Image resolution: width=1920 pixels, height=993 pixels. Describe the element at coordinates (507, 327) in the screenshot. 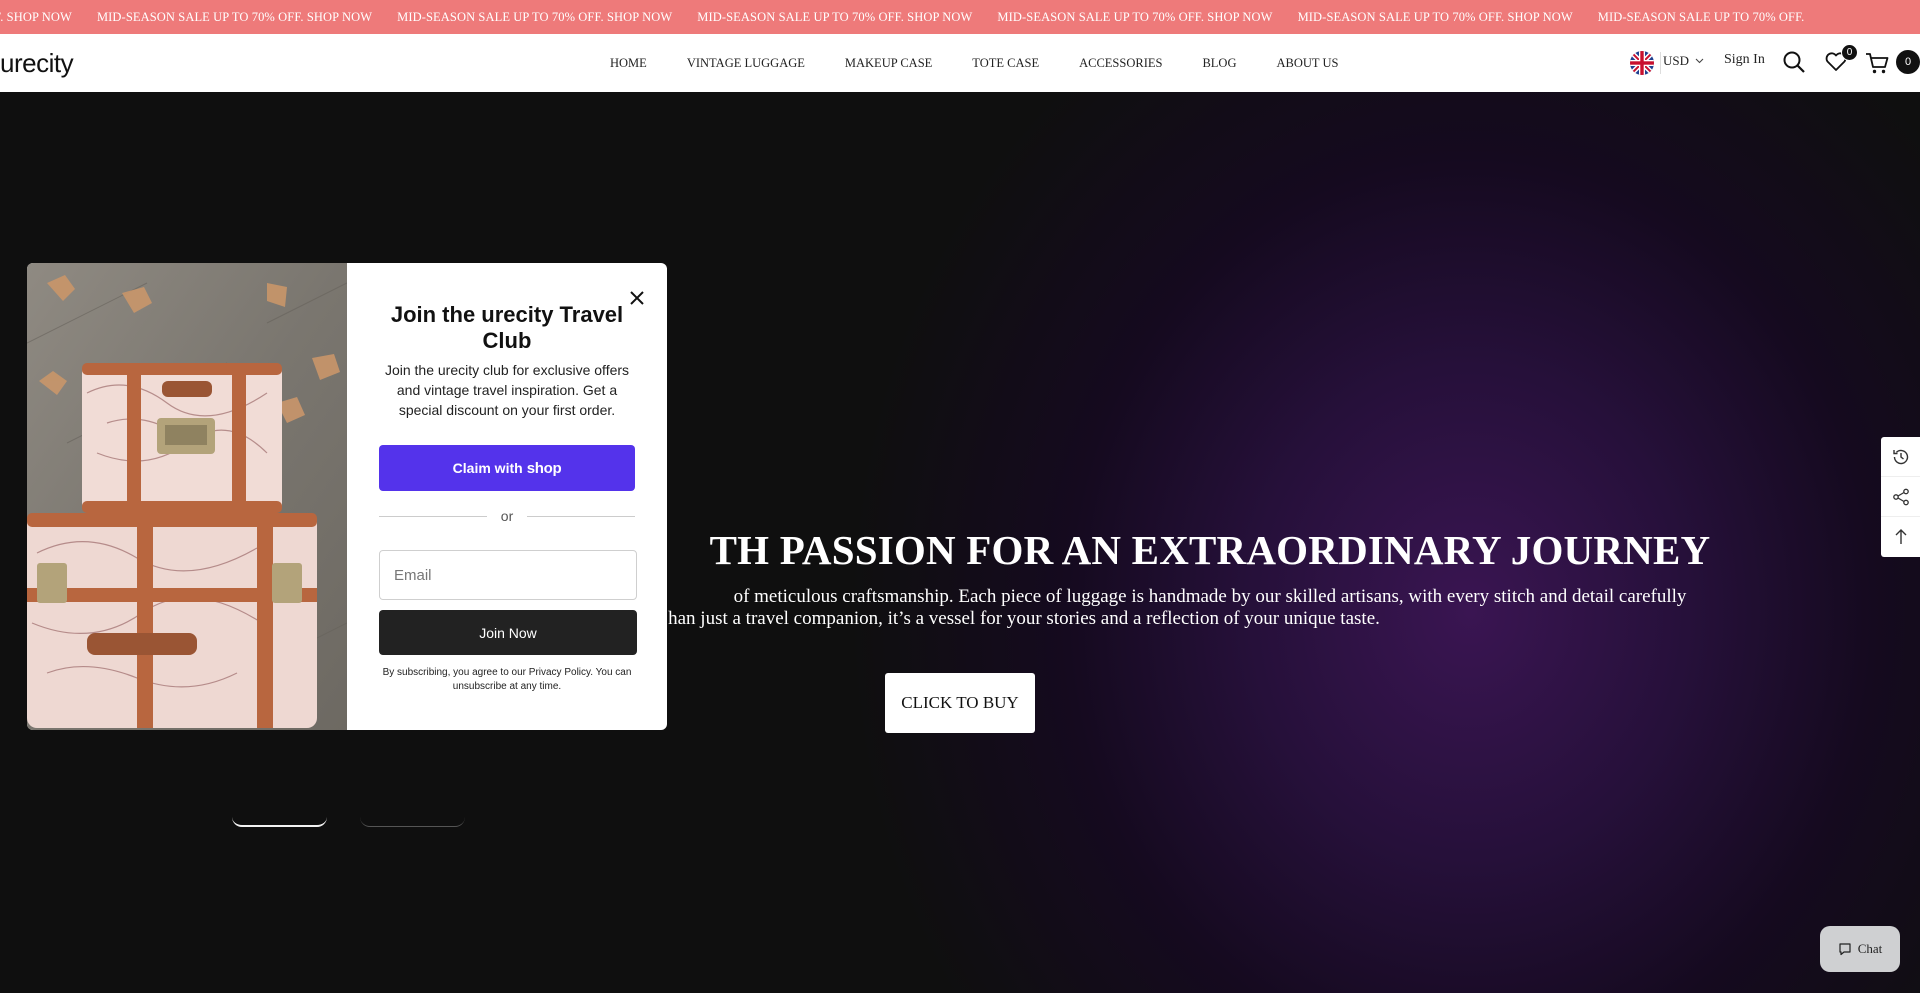

I see `popup-title: Join the urecity Travel Club` at that location.